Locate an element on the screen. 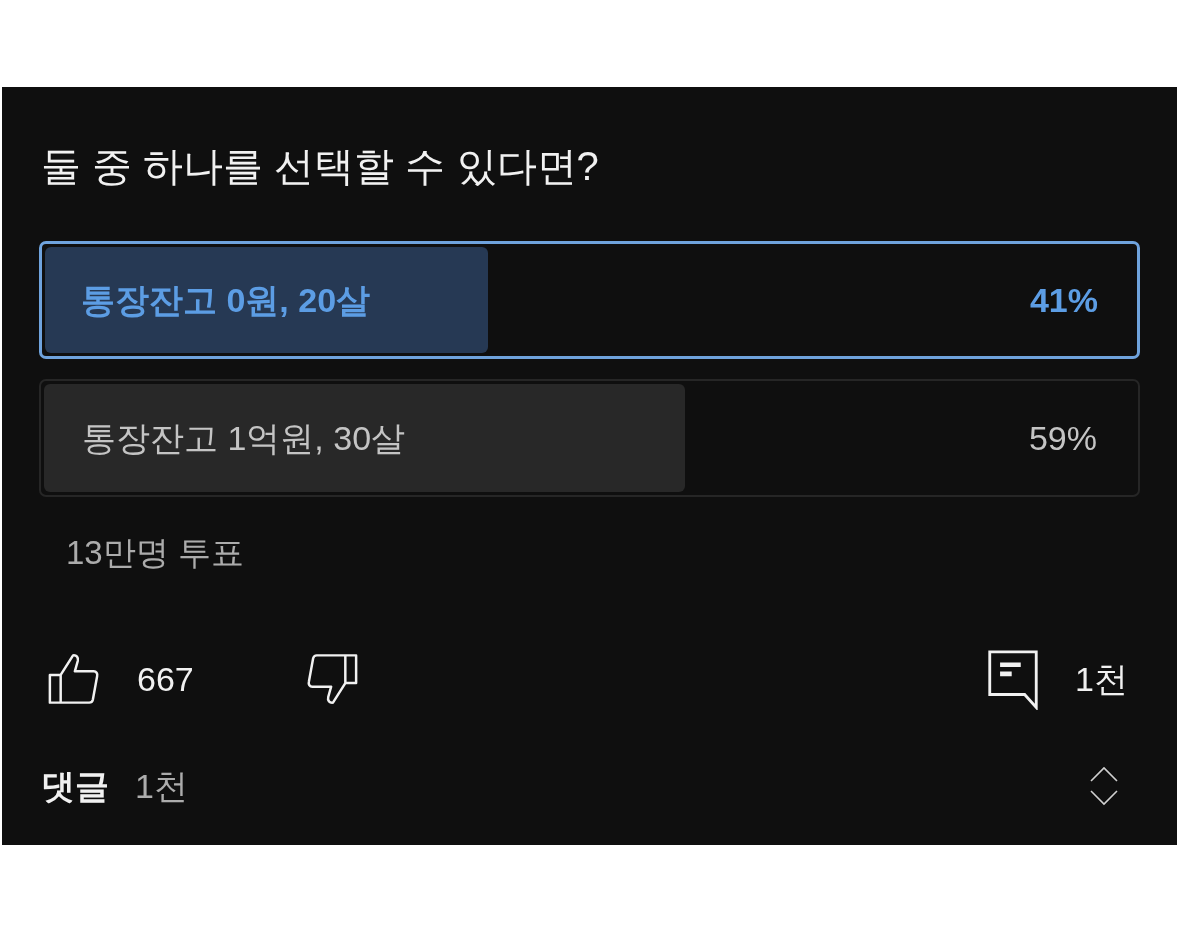 The width and height of the screenshot is (1179, 931). poll-question: 둘 중 하나를 선택할 수 있다면? is located at coordinates (320, 166).